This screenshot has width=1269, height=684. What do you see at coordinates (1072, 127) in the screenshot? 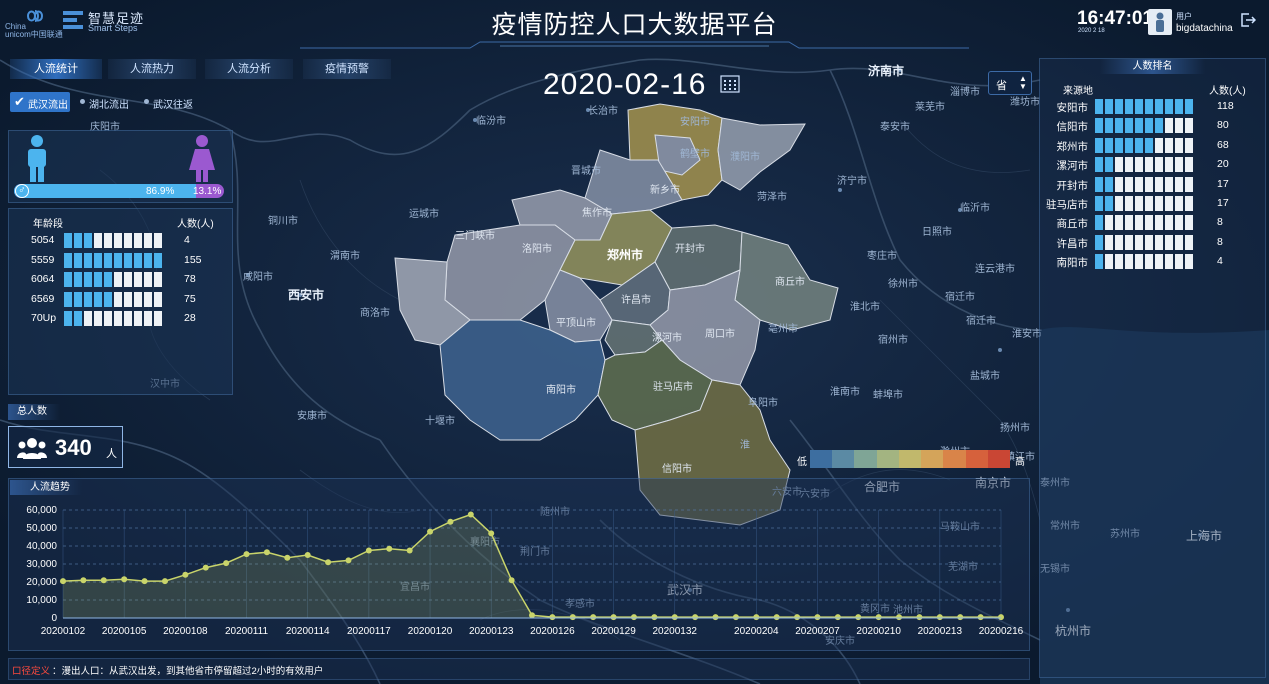
I see `ranking-row-city: 信阳市` at bounding box center [1072, 127].